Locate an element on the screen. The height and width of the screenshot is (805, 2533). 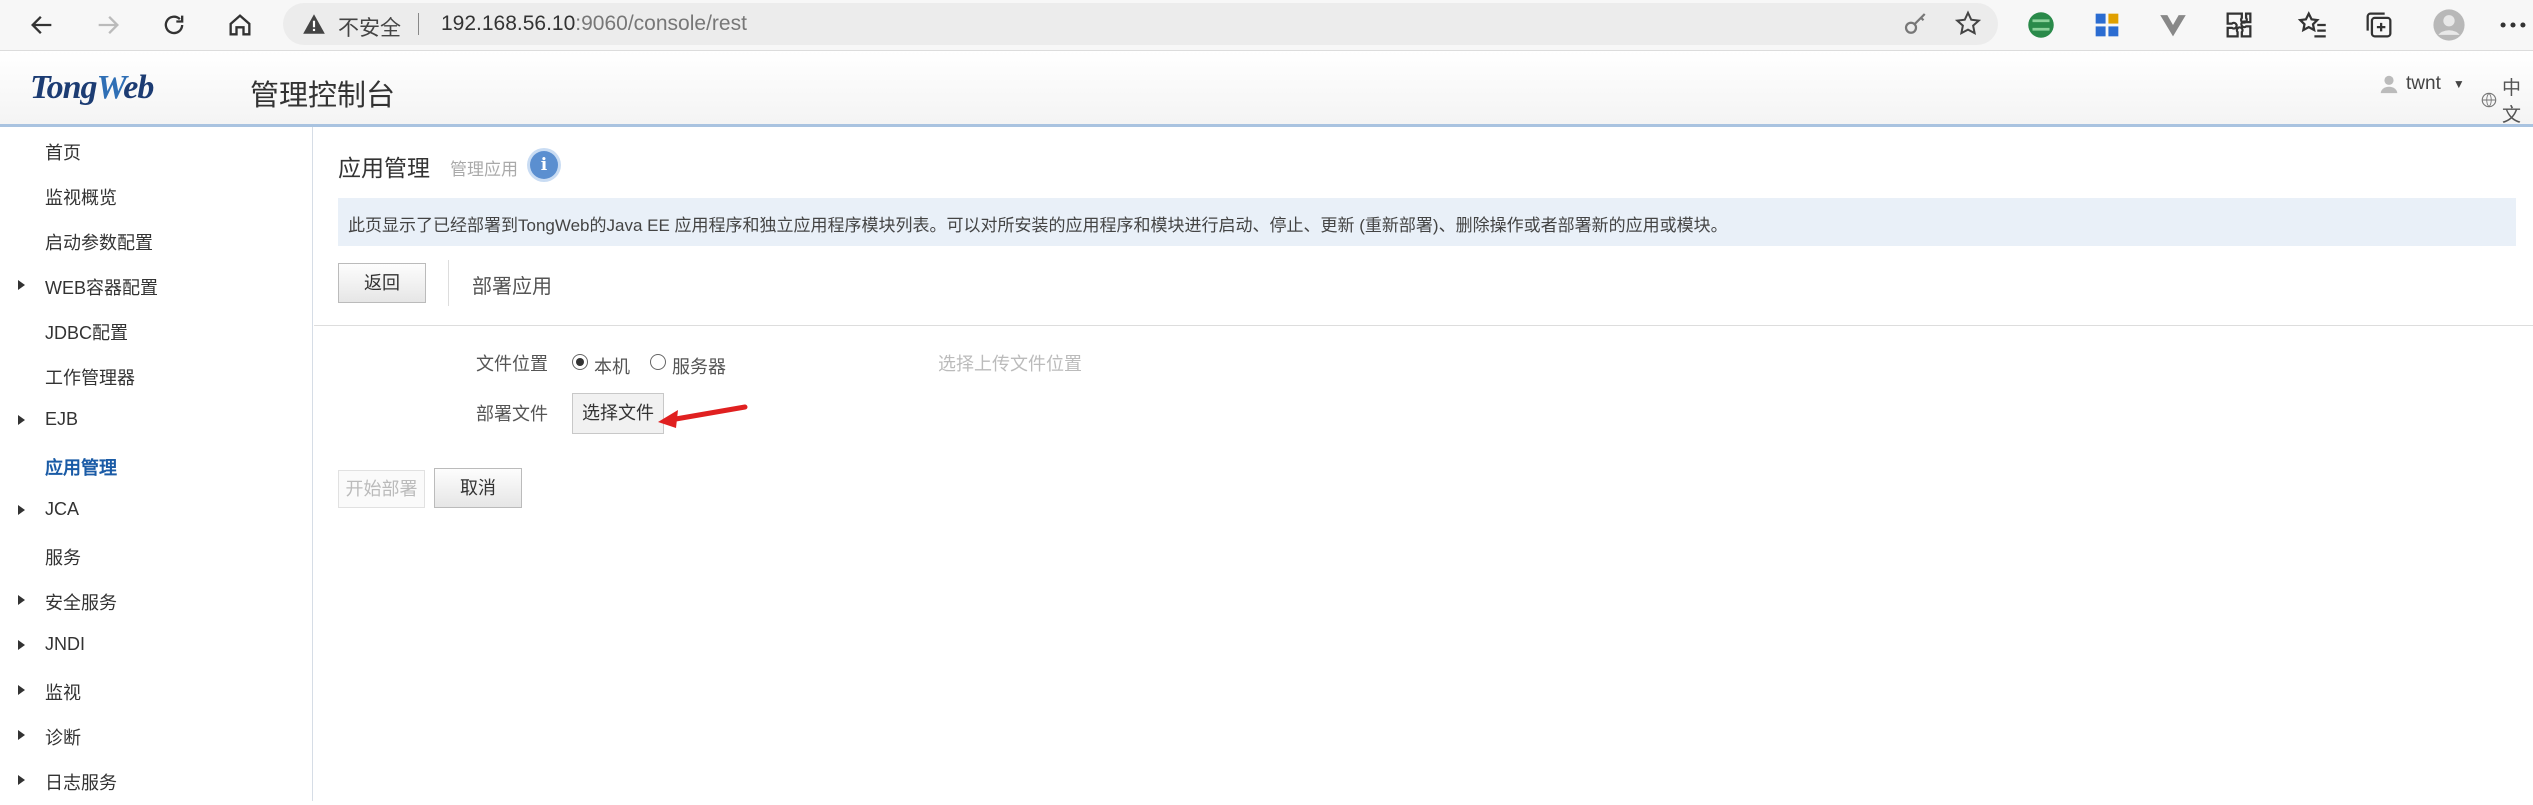
favorites-icon is located at coordinates (2313, 25).